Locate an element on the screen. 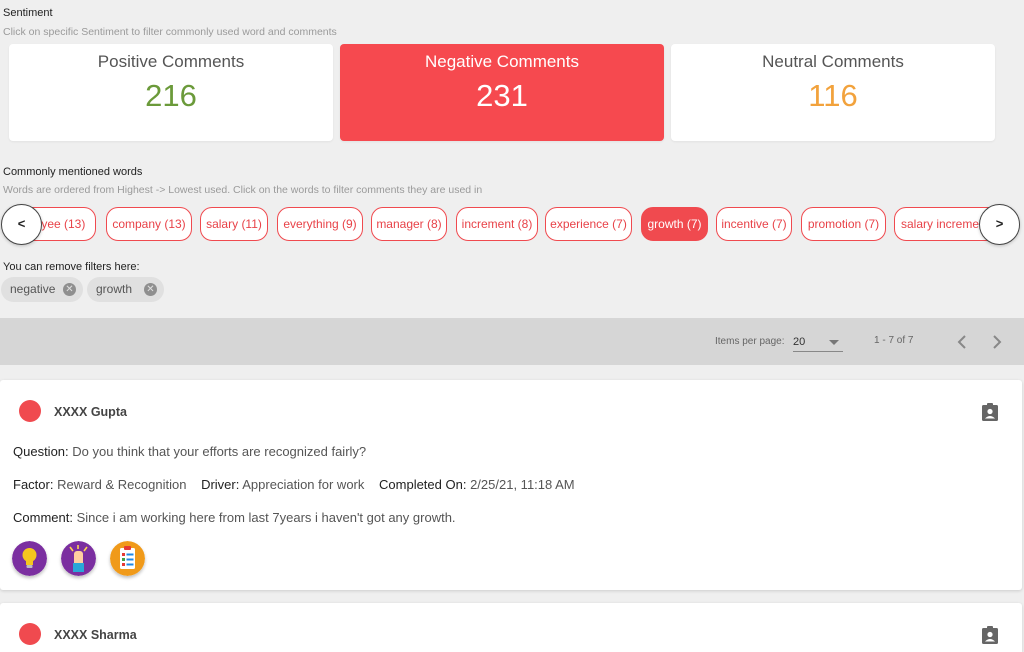  positive-comments-card: Positive Comments 216 is located at coordinates (171, 92).